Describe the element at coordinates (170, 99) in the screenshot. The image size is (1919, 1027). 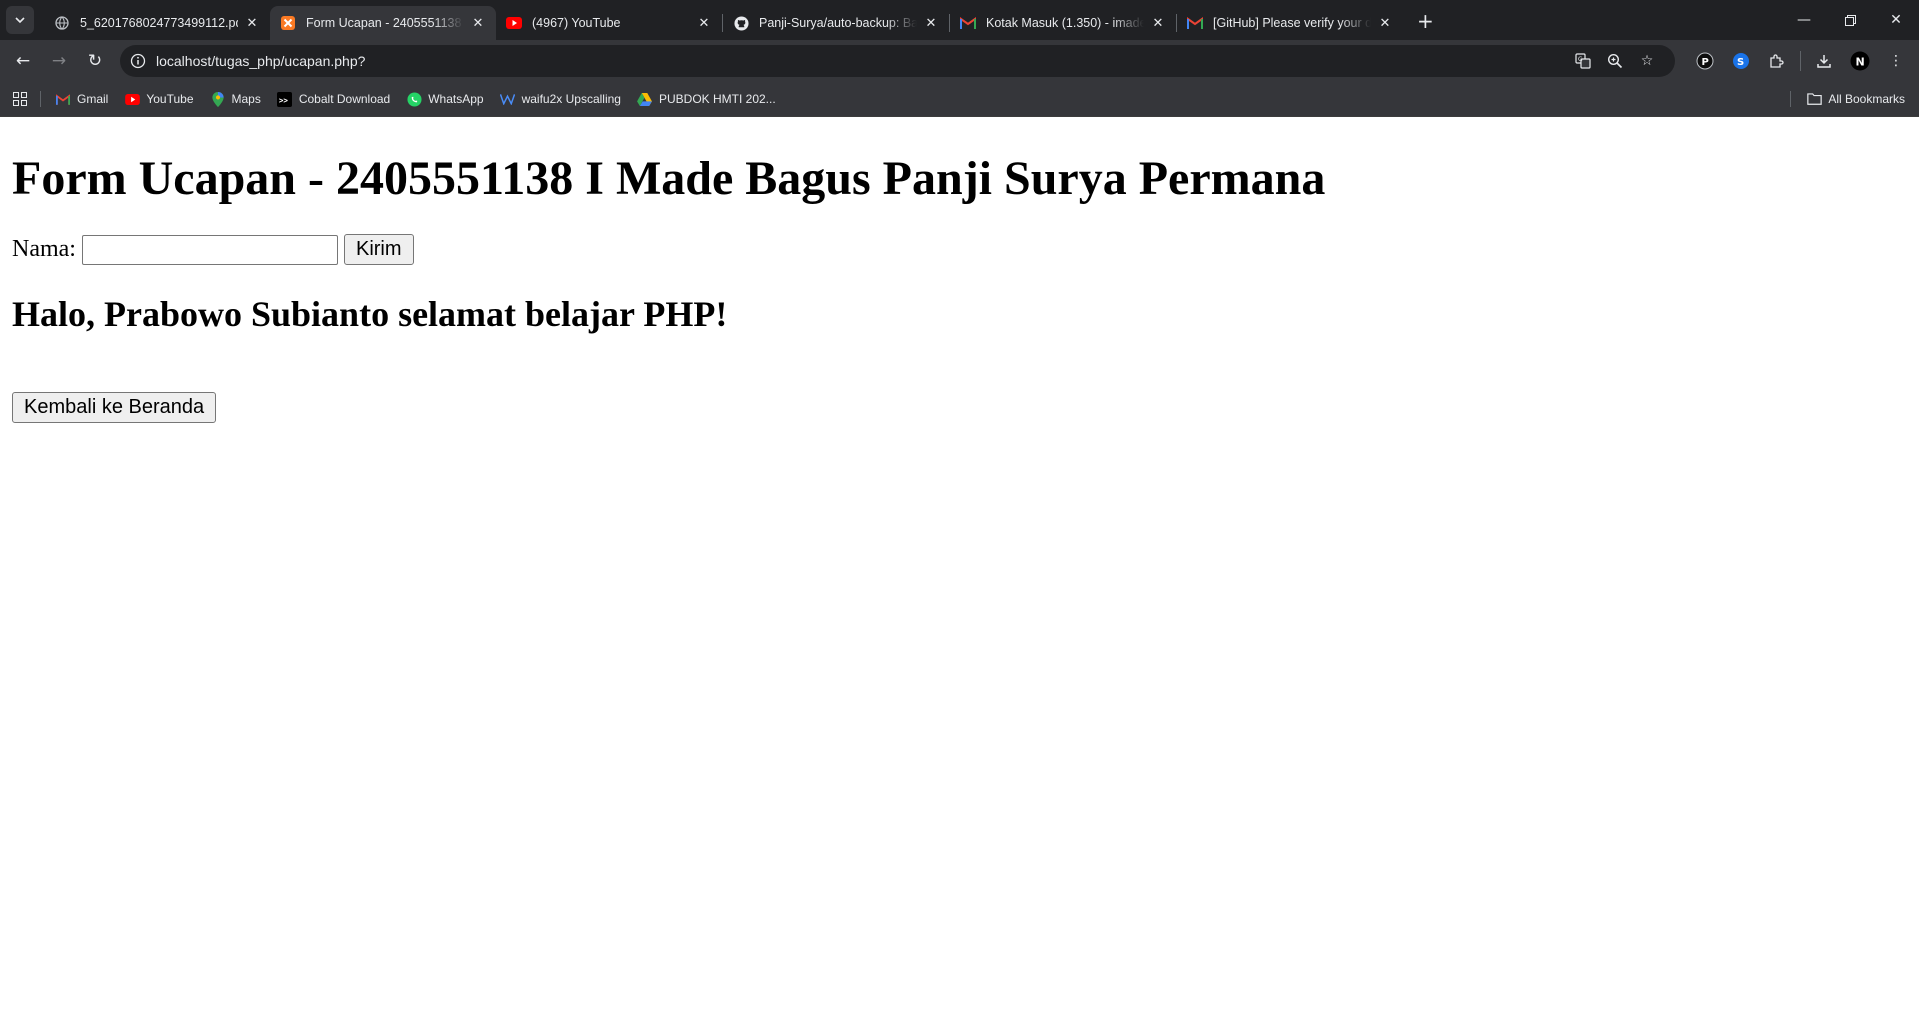
I see `bookmark-label: YouTube` at that location.